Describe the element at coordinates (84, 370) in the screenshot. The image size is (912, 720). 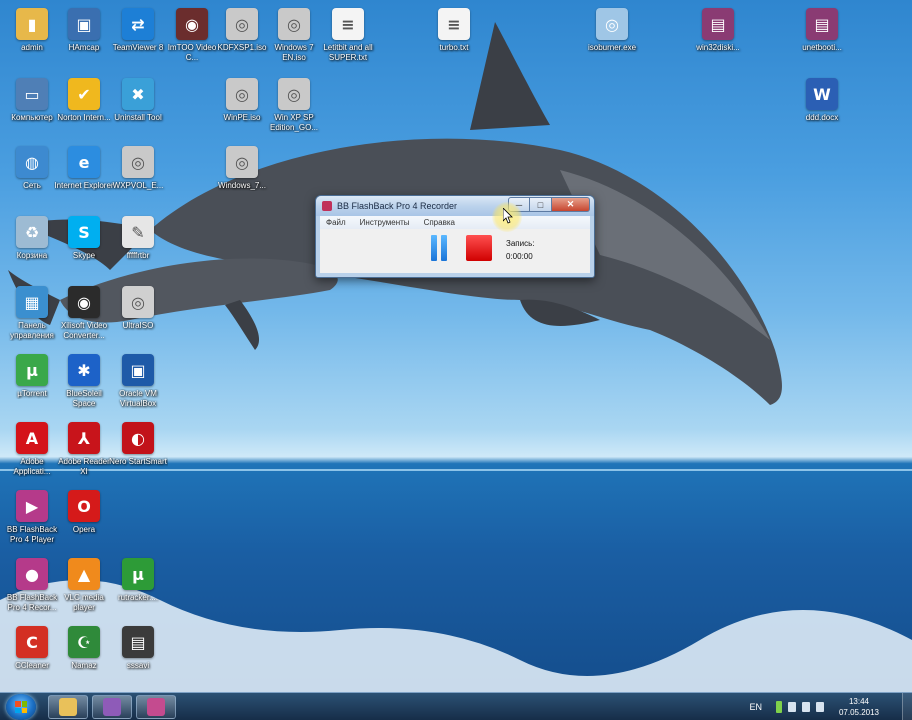
I see `desktop-icon-glyph: ✱` at that location.